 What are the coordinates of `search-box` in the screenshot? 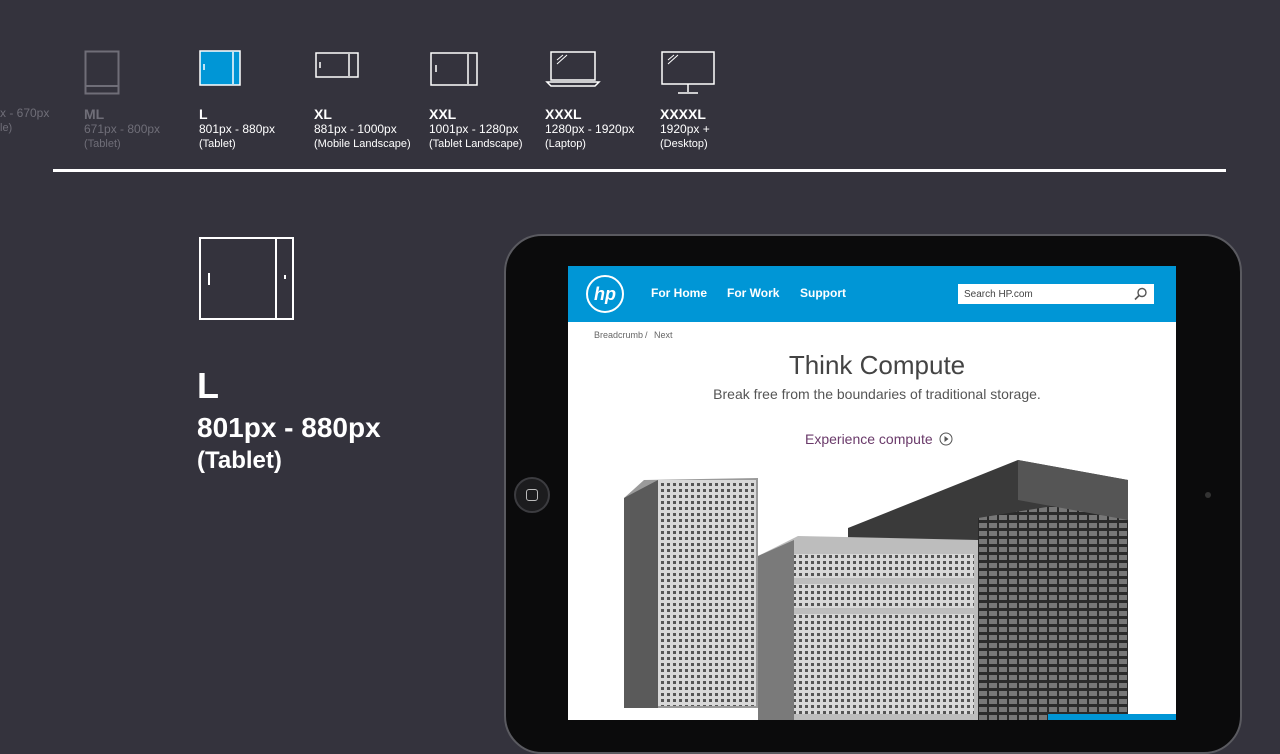 It's located at (1056, 294).